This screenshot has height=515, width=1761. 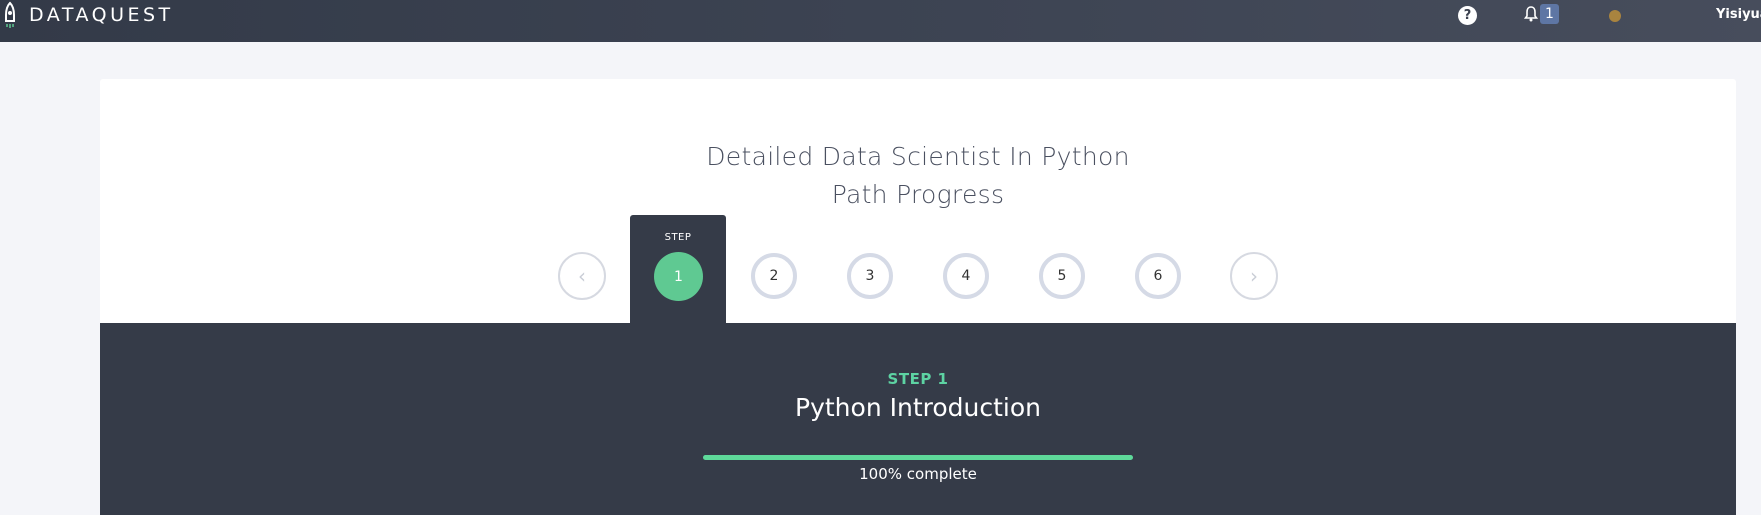 I want to click on step-5-button: 5, so click(x=1062, y=276).